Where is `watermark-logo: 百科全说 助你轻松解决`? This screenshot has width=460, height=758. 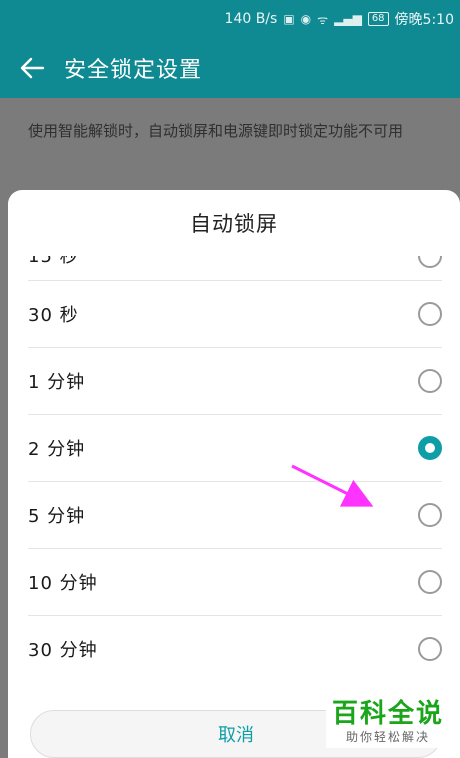
watermark-logo: 百科全说 助你轻松解决 is located at coordinates (388, 722).